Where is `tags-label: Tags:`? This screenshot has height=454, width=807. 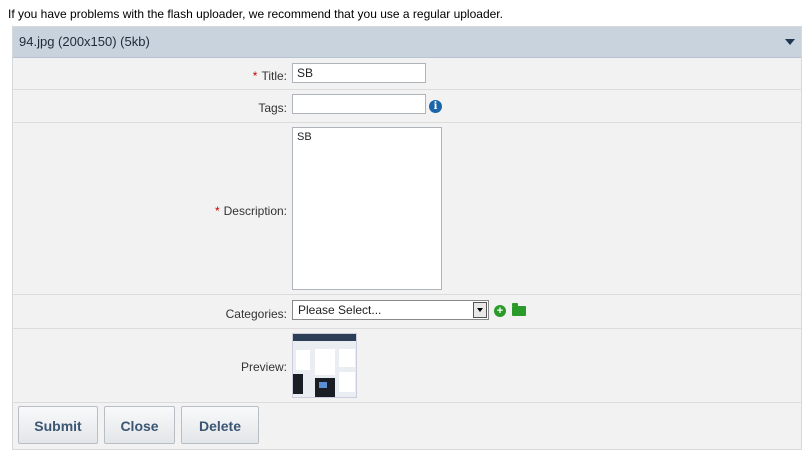
tags-label: Tags: is located at coordinates (272, 108).